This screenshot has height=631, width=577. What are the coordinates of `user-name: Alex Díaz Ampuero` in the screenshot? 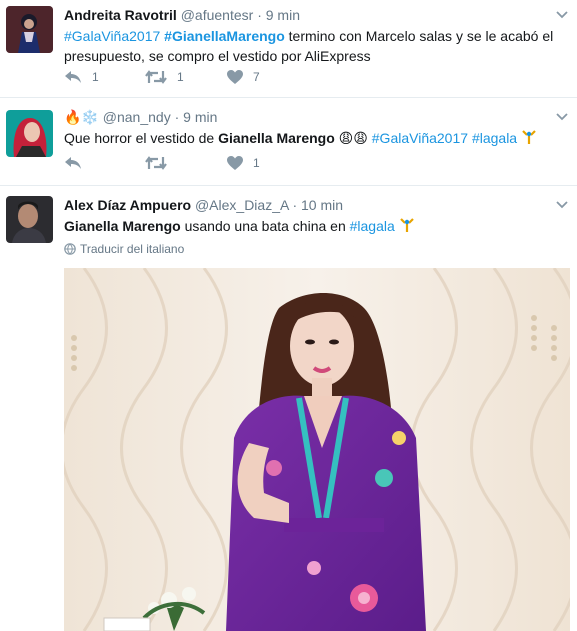 It's located at (127, 205).